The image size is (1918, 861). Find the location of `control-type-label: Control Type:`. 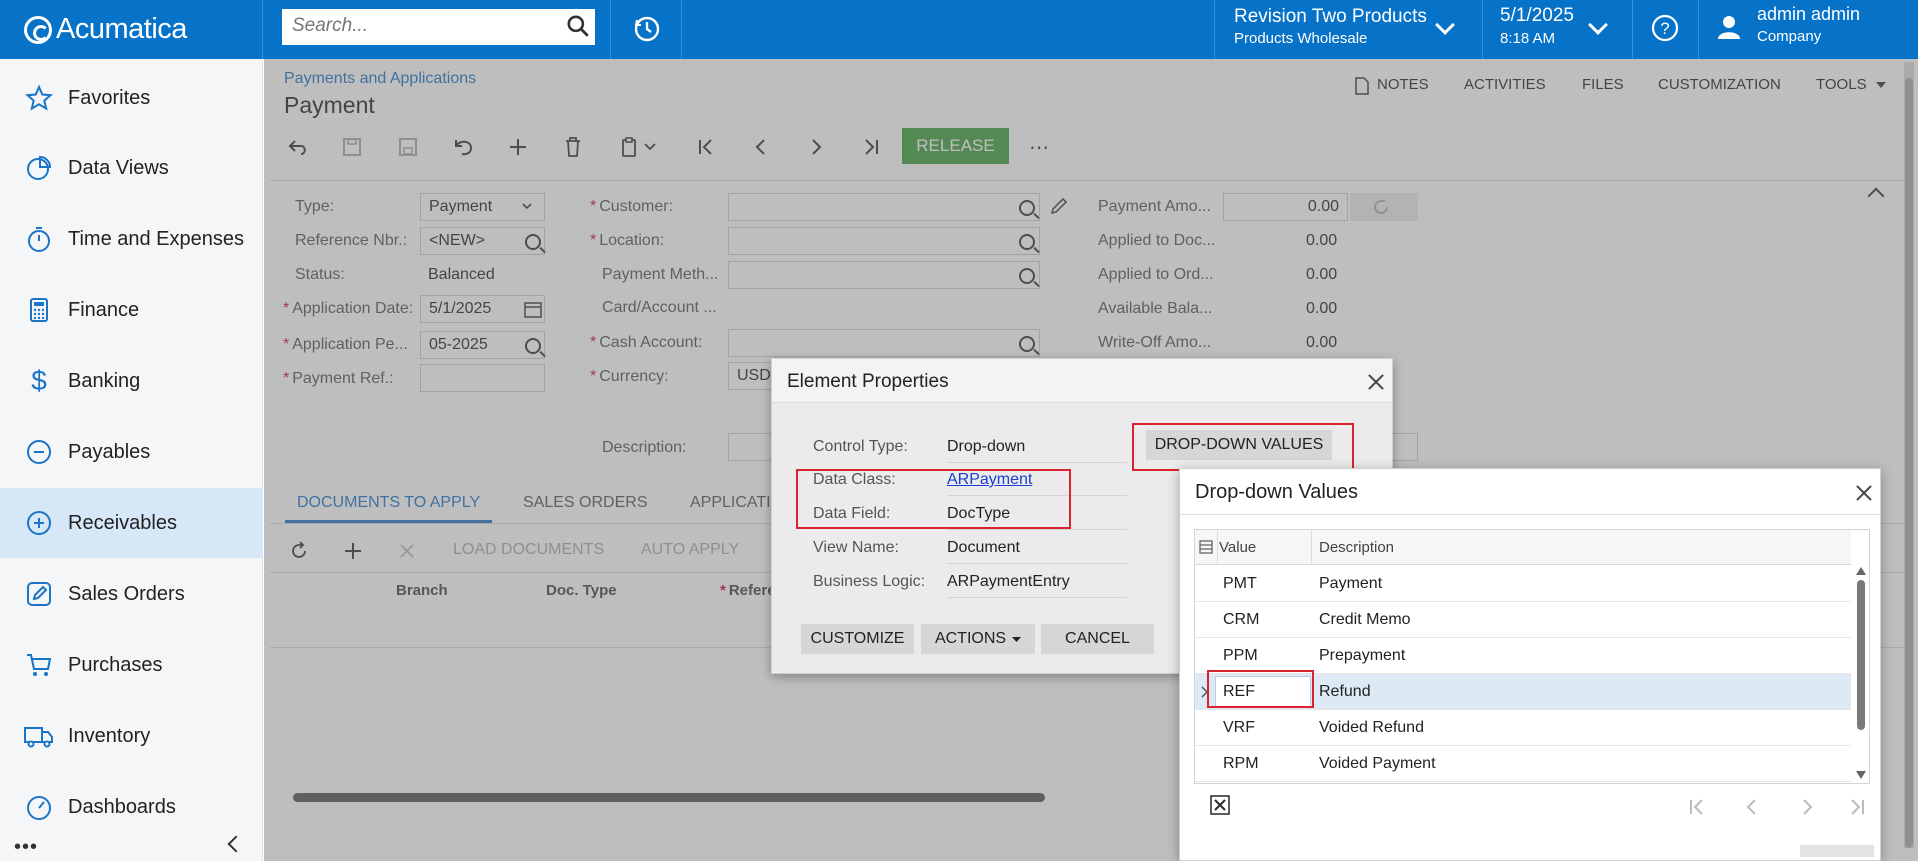

control-type-label: Control Type: is located at coordinates (860, 446).